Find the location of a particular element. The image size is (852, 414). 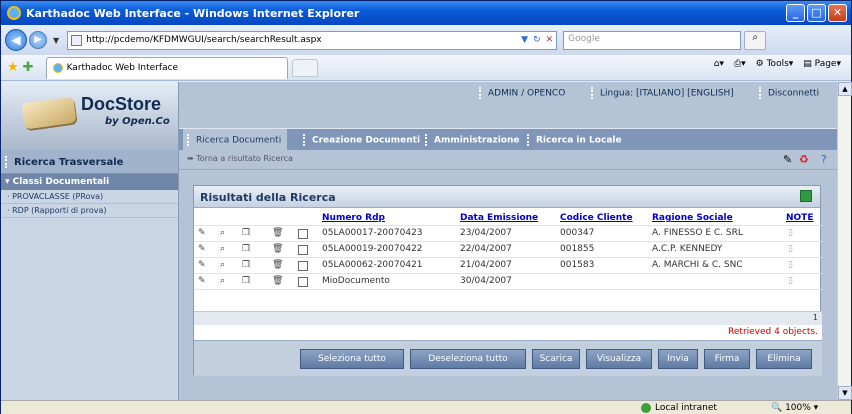

back-to-results-link: ➥ Torna a risultato Ricerca is located at coordinates (240, 158).